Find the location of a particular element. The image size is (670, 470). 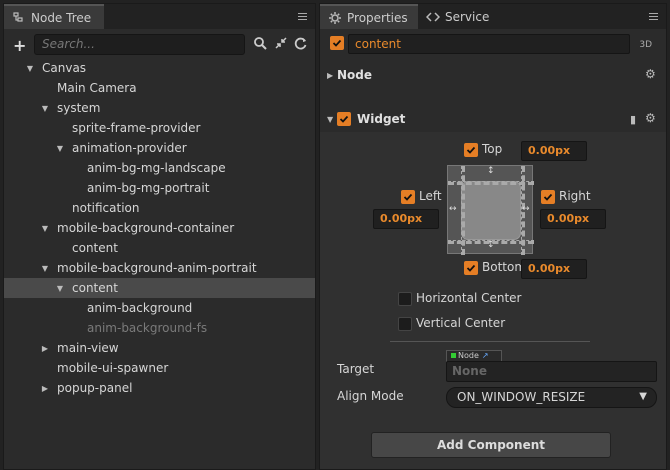

add-node-icon: + is located at coordinates (19, 45).